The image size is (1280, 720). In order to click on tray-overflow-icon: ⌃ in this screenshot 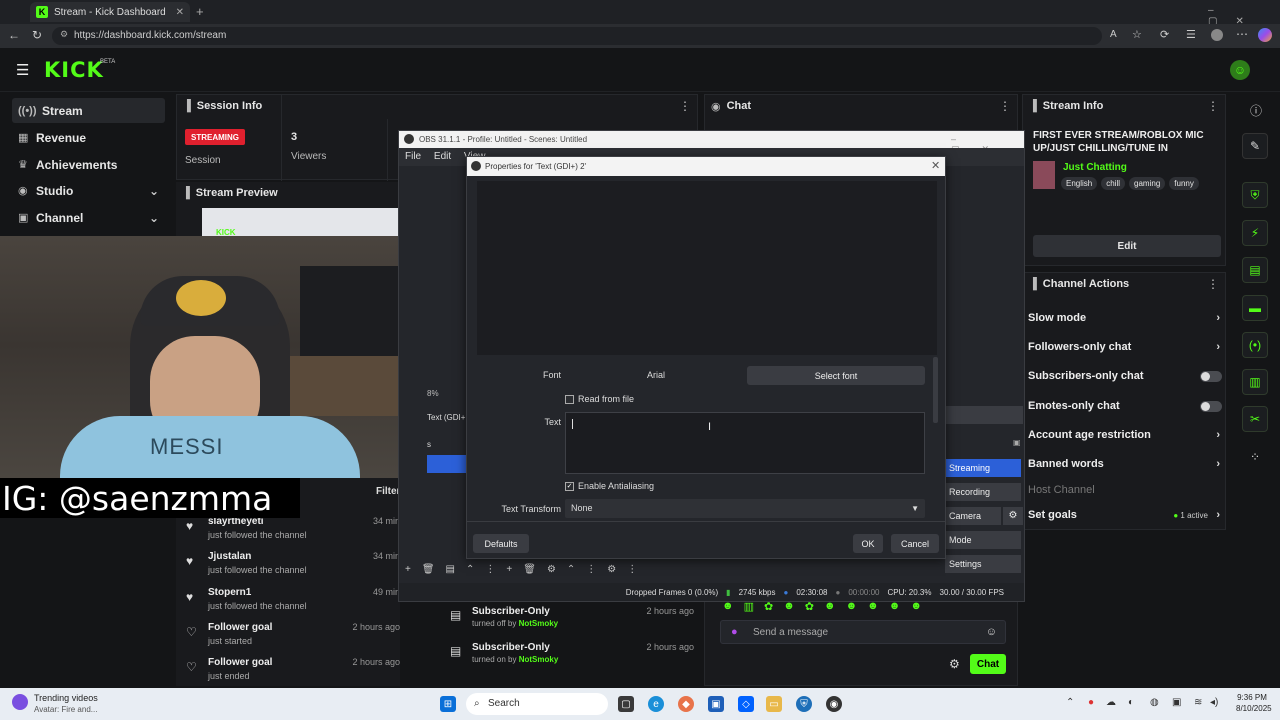, I will do `click(1070, 702)`.